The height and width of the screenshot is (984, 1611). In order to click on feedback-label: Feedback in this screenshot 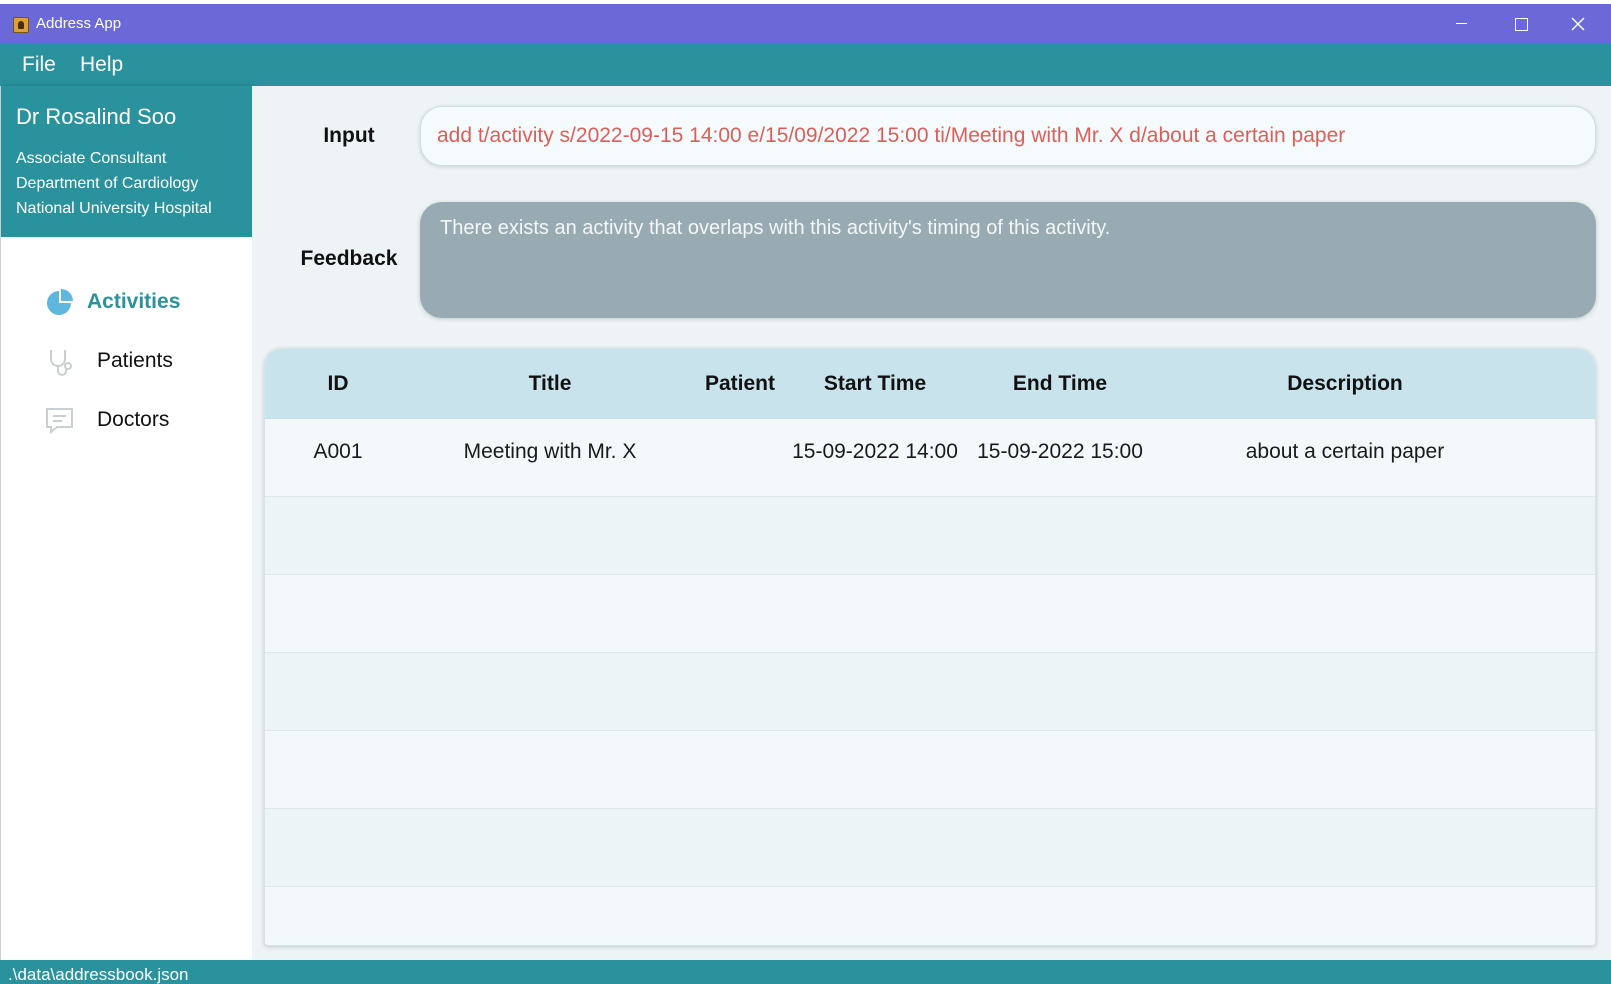, I will do `click(349, 258)`.